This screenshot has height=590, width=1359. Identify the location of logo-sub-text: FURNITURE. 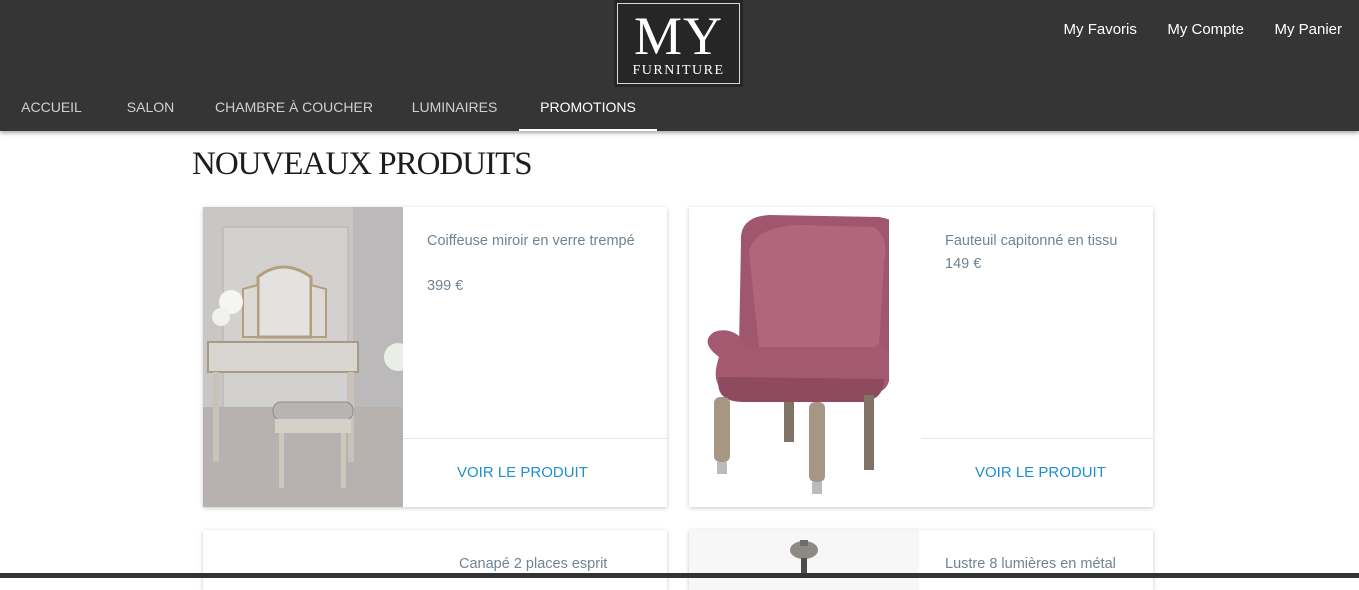
(678, 70).